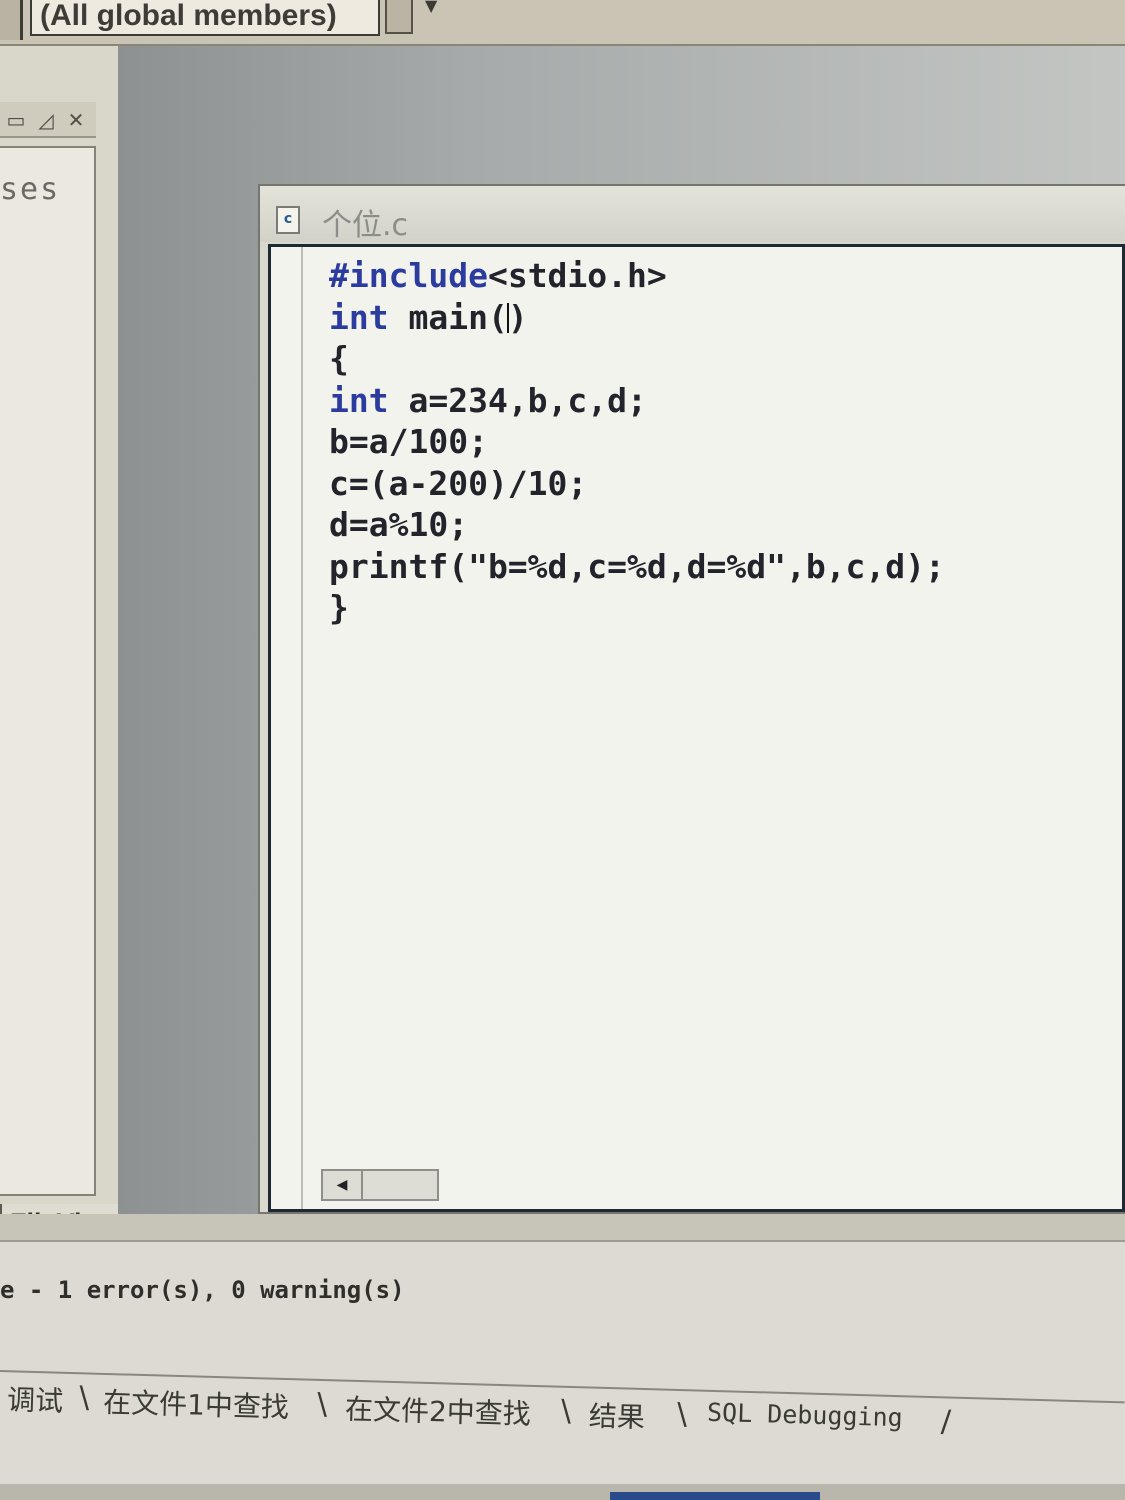 This screenshot has width=1125, height=1500. I want to click on workspace-pane: ▭ ◿ ✕ ses FileView, so click(66, 646).